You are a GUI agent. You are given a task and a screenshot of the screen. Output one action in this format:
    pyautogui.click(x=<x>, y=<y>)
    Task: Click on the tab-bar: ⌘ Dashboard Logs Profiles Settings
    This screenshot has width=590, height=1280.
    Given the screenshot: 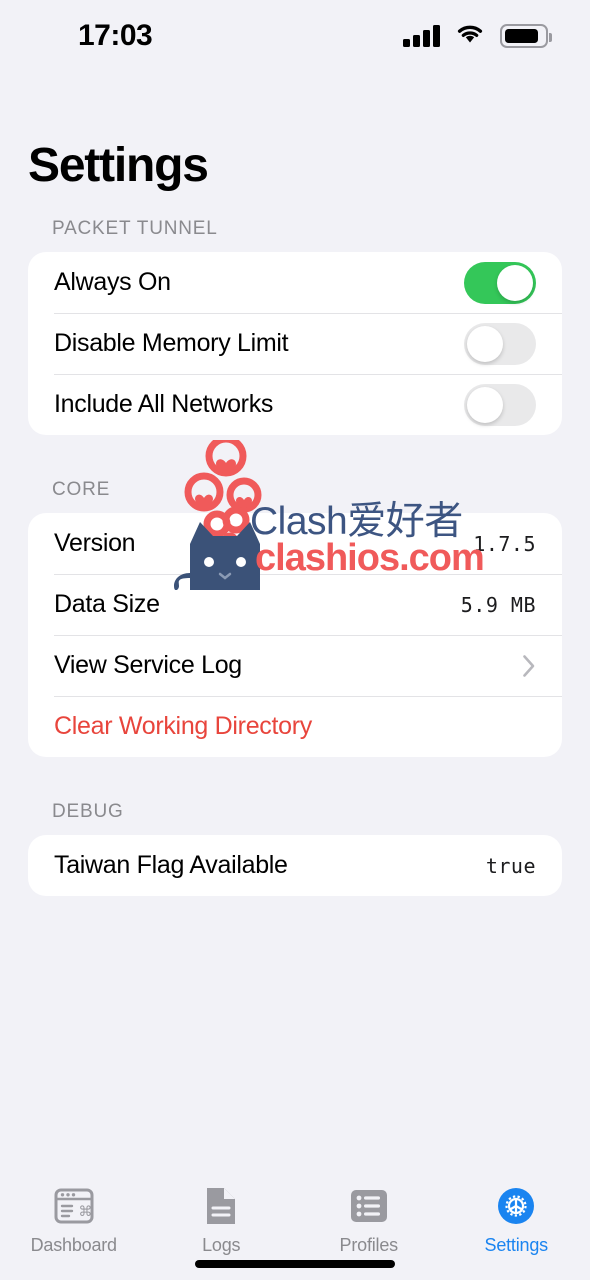 What is the action you would take?
    pyautogui.click(x=295, y=1226)
    